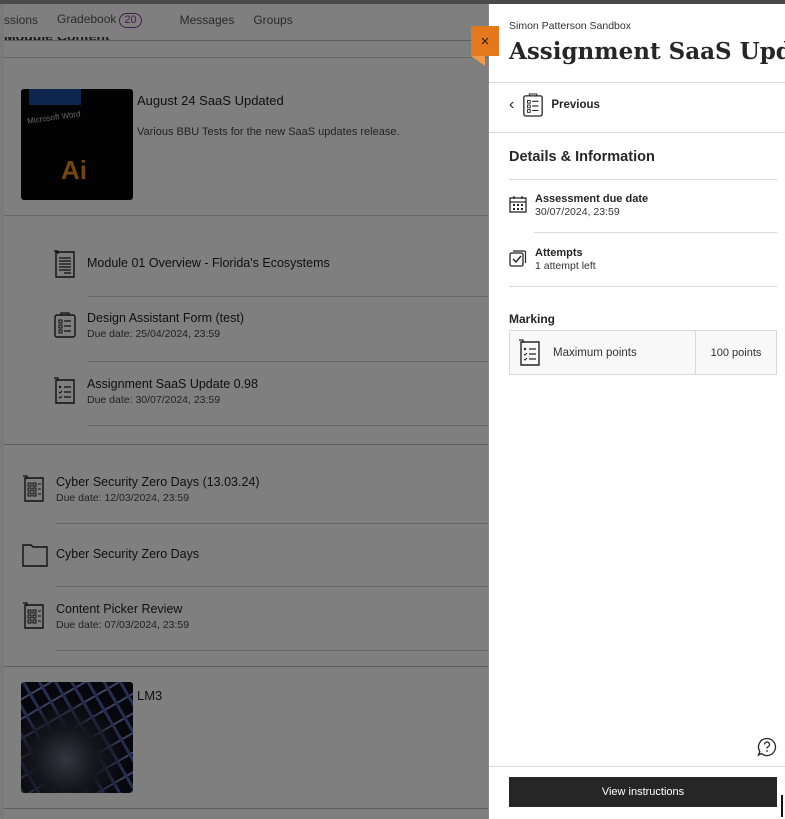  What do you see at coordinates (736, 352) in the screenshot?
I see `maximum-points-value: 100 points` at bounding box center [736, 352].